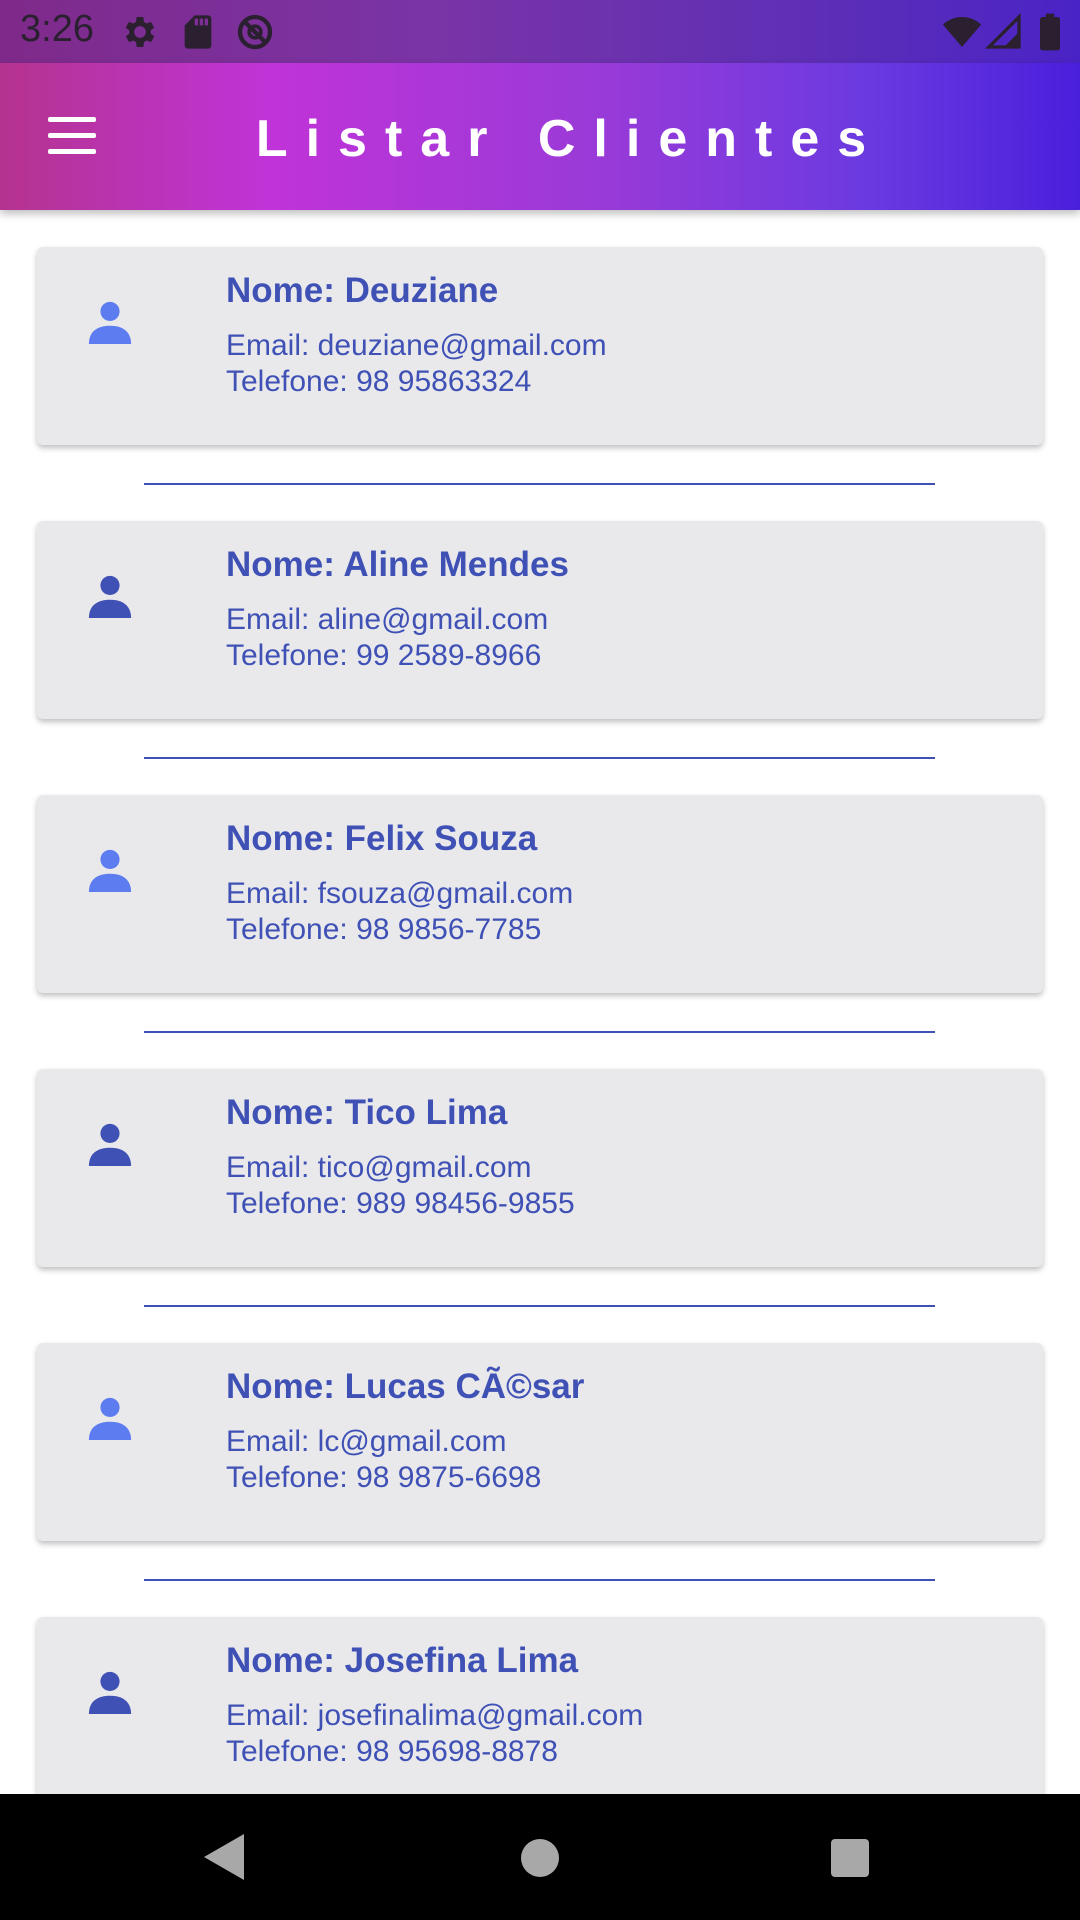  Describe the element at coordinates (1002, 30) in the screenshot. I see `cell-signal-icon` at that location.